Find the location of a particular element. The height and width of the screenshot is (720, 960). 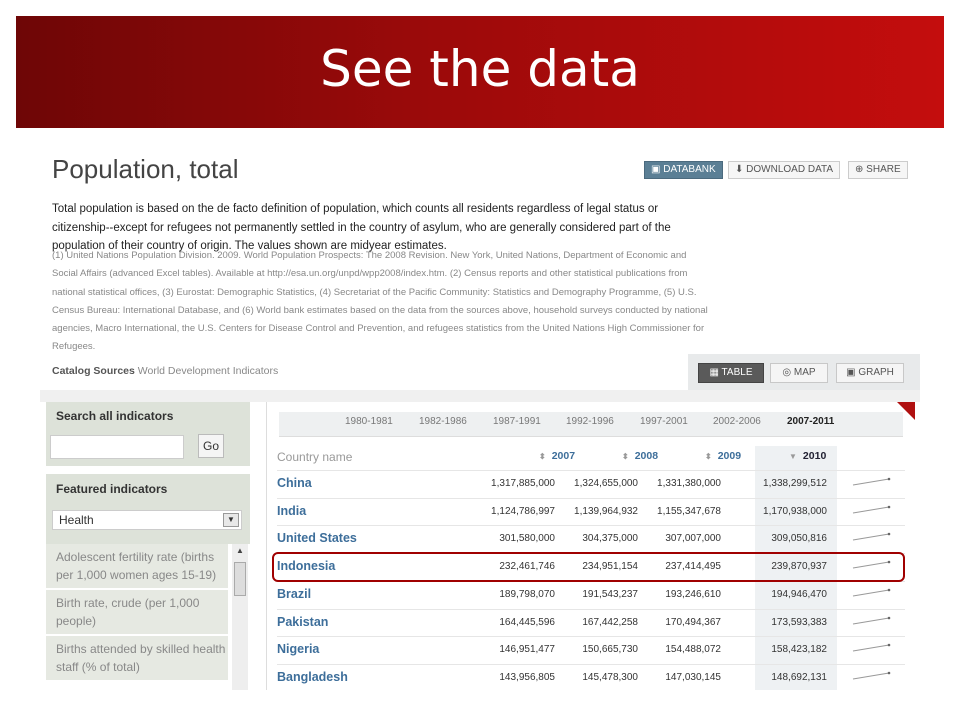

period-tab-selected: 2007-2011 is located at coordinates (810, 421).